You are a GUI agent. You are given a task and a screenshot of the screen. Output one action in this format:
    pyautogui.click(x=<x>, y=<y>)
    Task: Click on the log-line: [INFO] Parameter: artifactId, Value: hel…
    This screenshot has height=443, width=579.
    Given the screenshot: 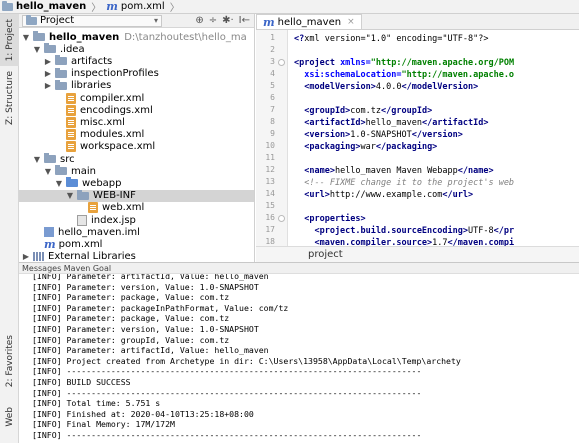 What is the action you would take?
    pyautogui.click(x=150, y=350)
    